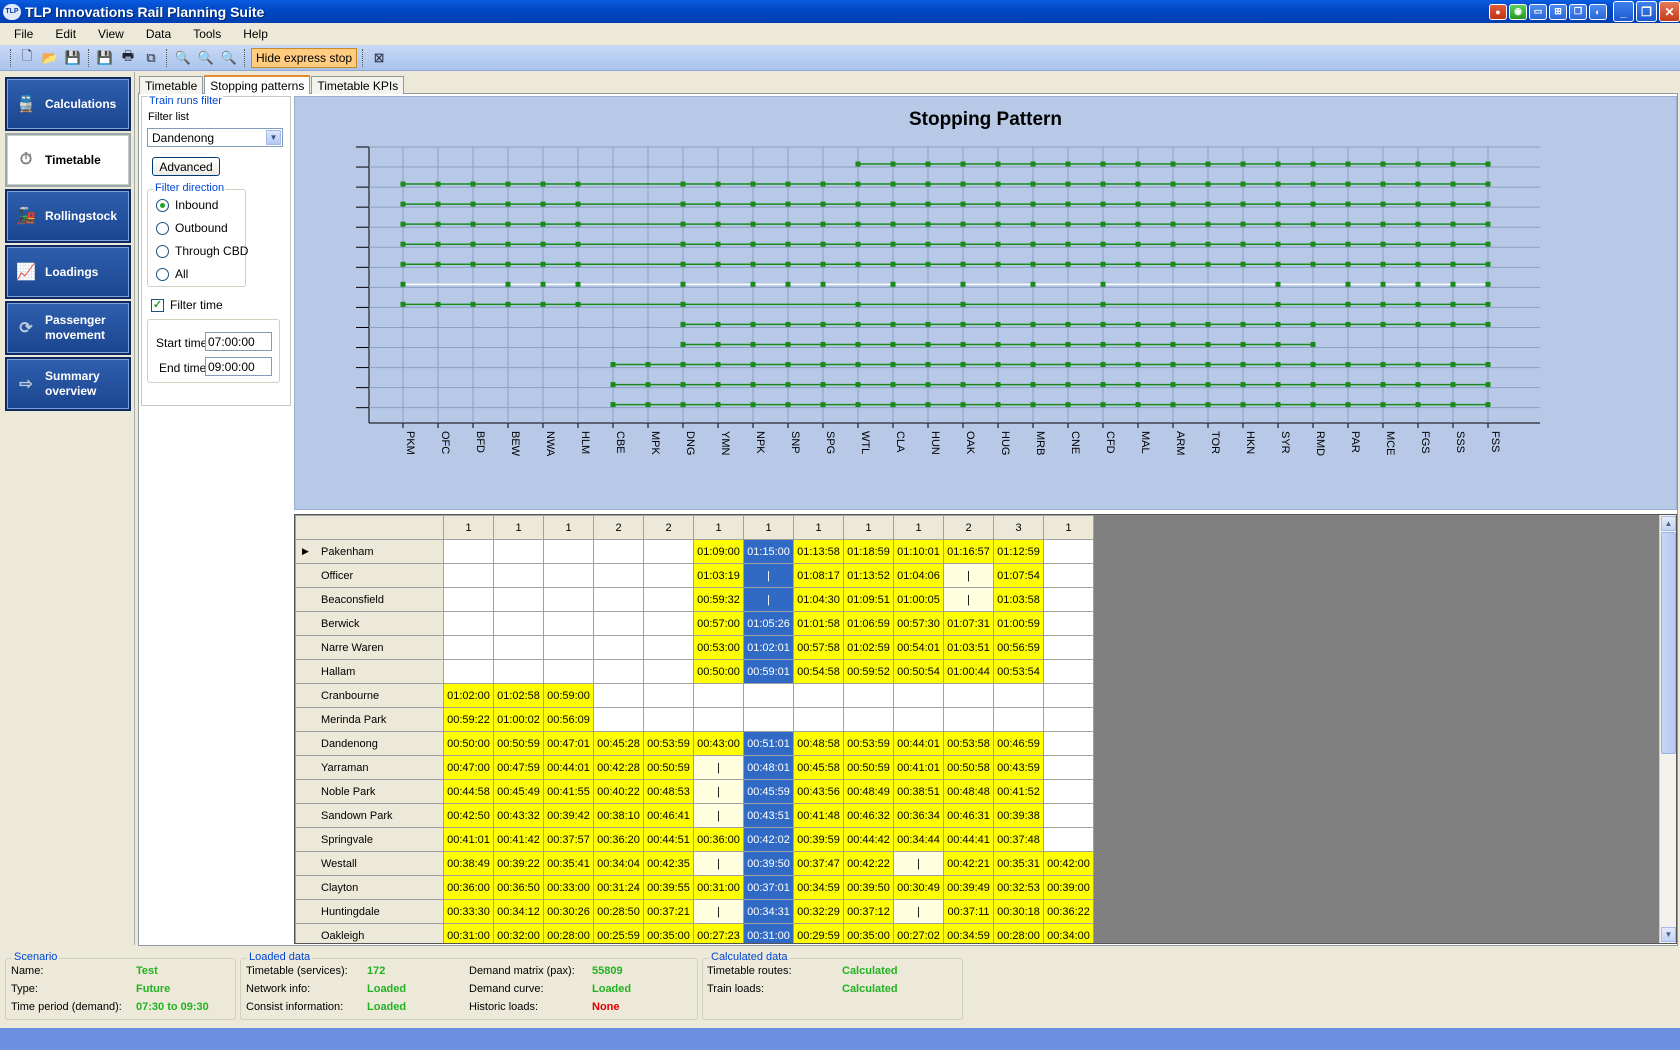 This screenshot has width=1680, height=1050. Describe the element at coordinates (968, 911) in the screenshot. I see `time-cell: 00:37:11` at that location.